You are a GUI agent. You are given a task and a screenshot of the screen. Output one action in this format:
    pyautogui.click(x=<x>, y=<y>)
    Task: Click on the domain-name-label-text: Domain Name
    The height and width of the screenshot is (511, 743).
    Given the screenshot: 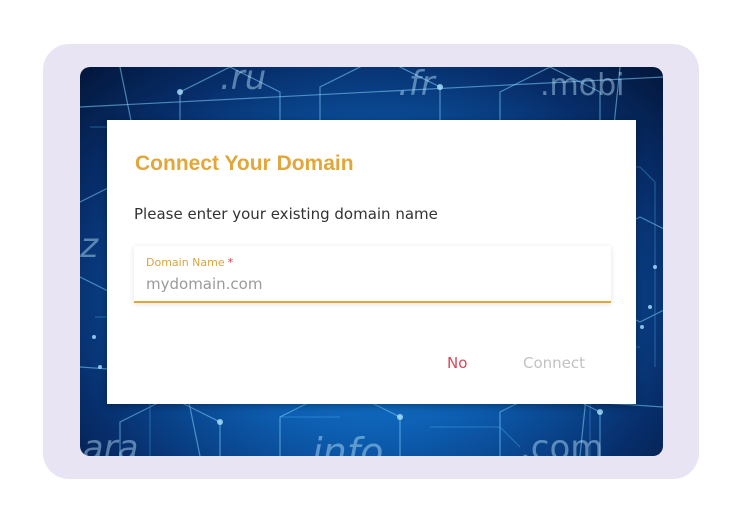 What is the action you would take?
    pyautogui.click(x=185, y=262)
    